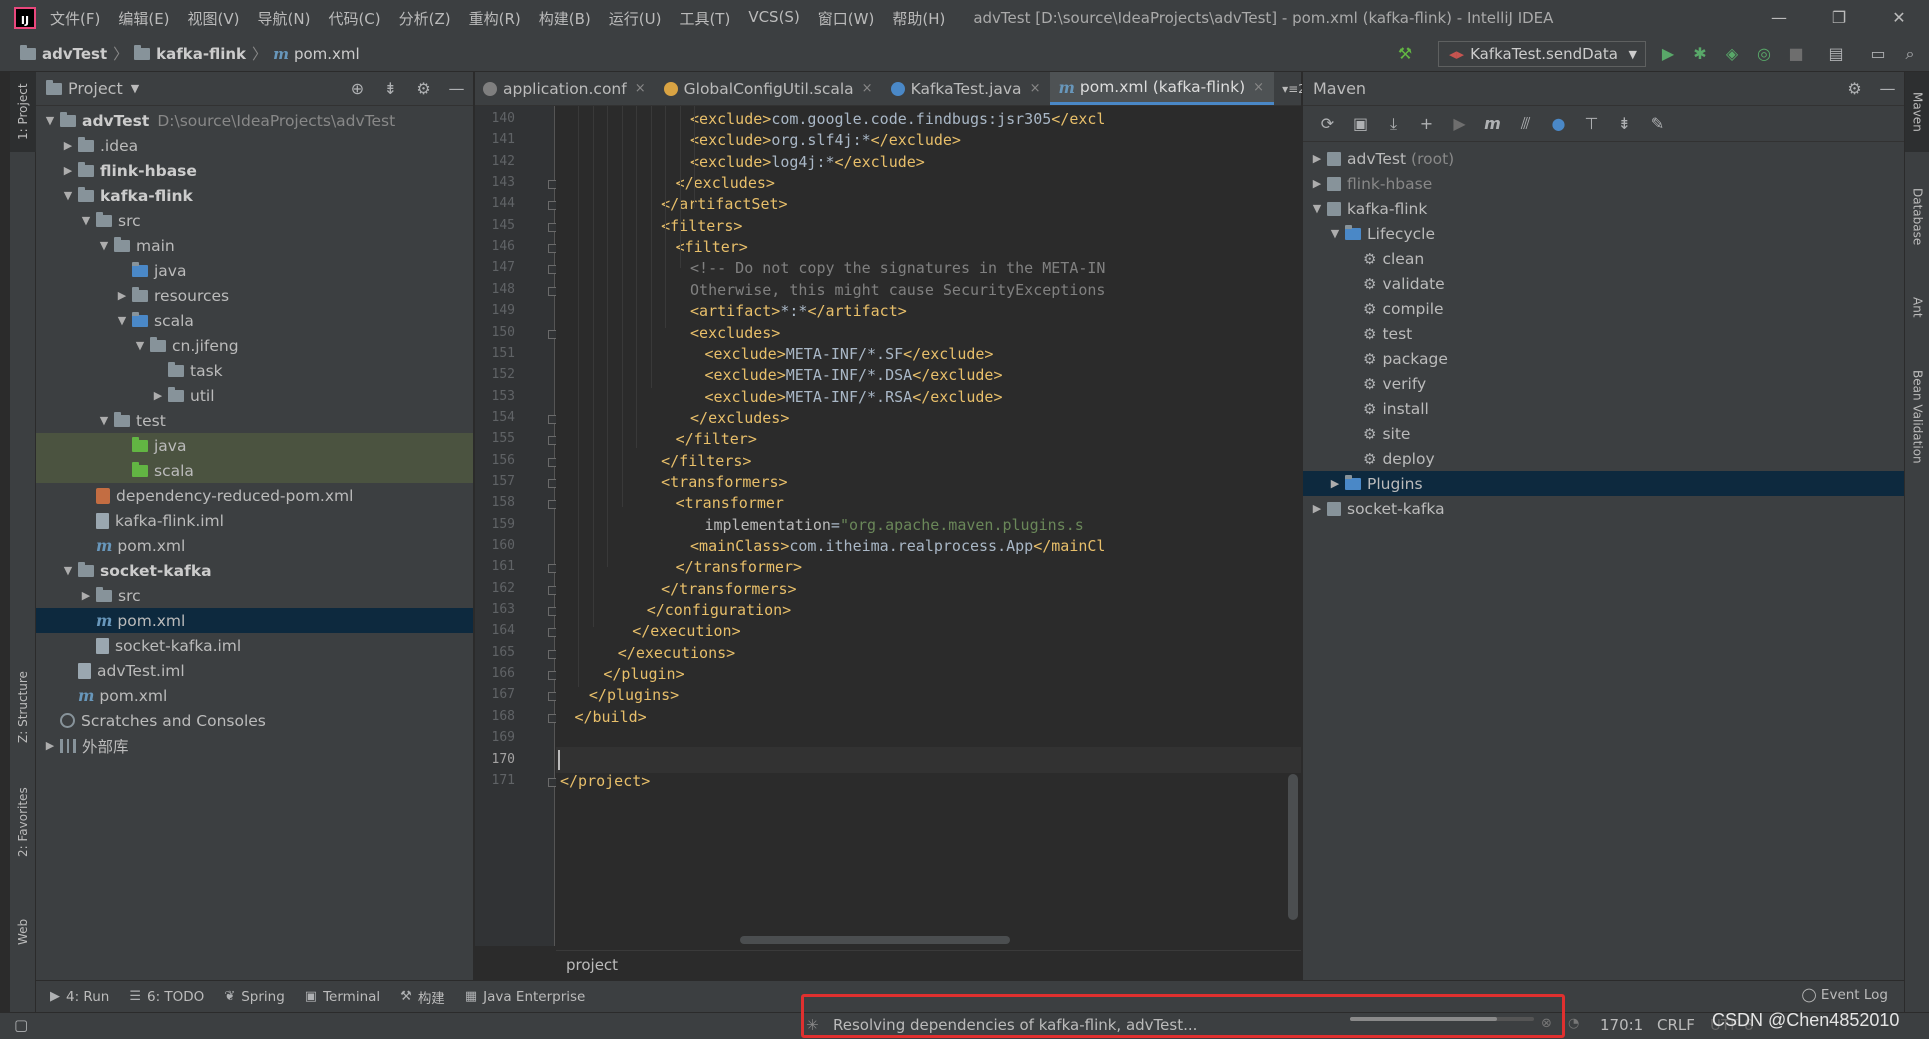 The image size is (1929, 1039). I want to click on editor-tab: GlobalConfigUtil.scala ×, so click(769, 88).